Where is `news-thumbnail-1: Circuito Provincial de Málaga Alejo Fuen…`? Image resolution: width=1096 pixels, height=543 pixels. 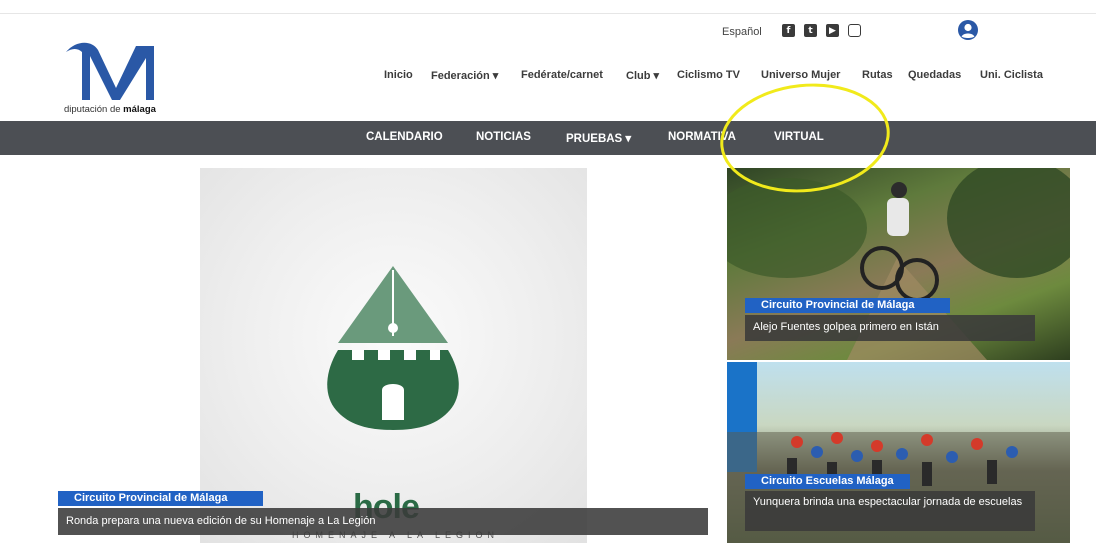
news-thumbnail-1: Circuito Provincial de Málaga Alejo Fuen… is located at coordinates (898, 264).